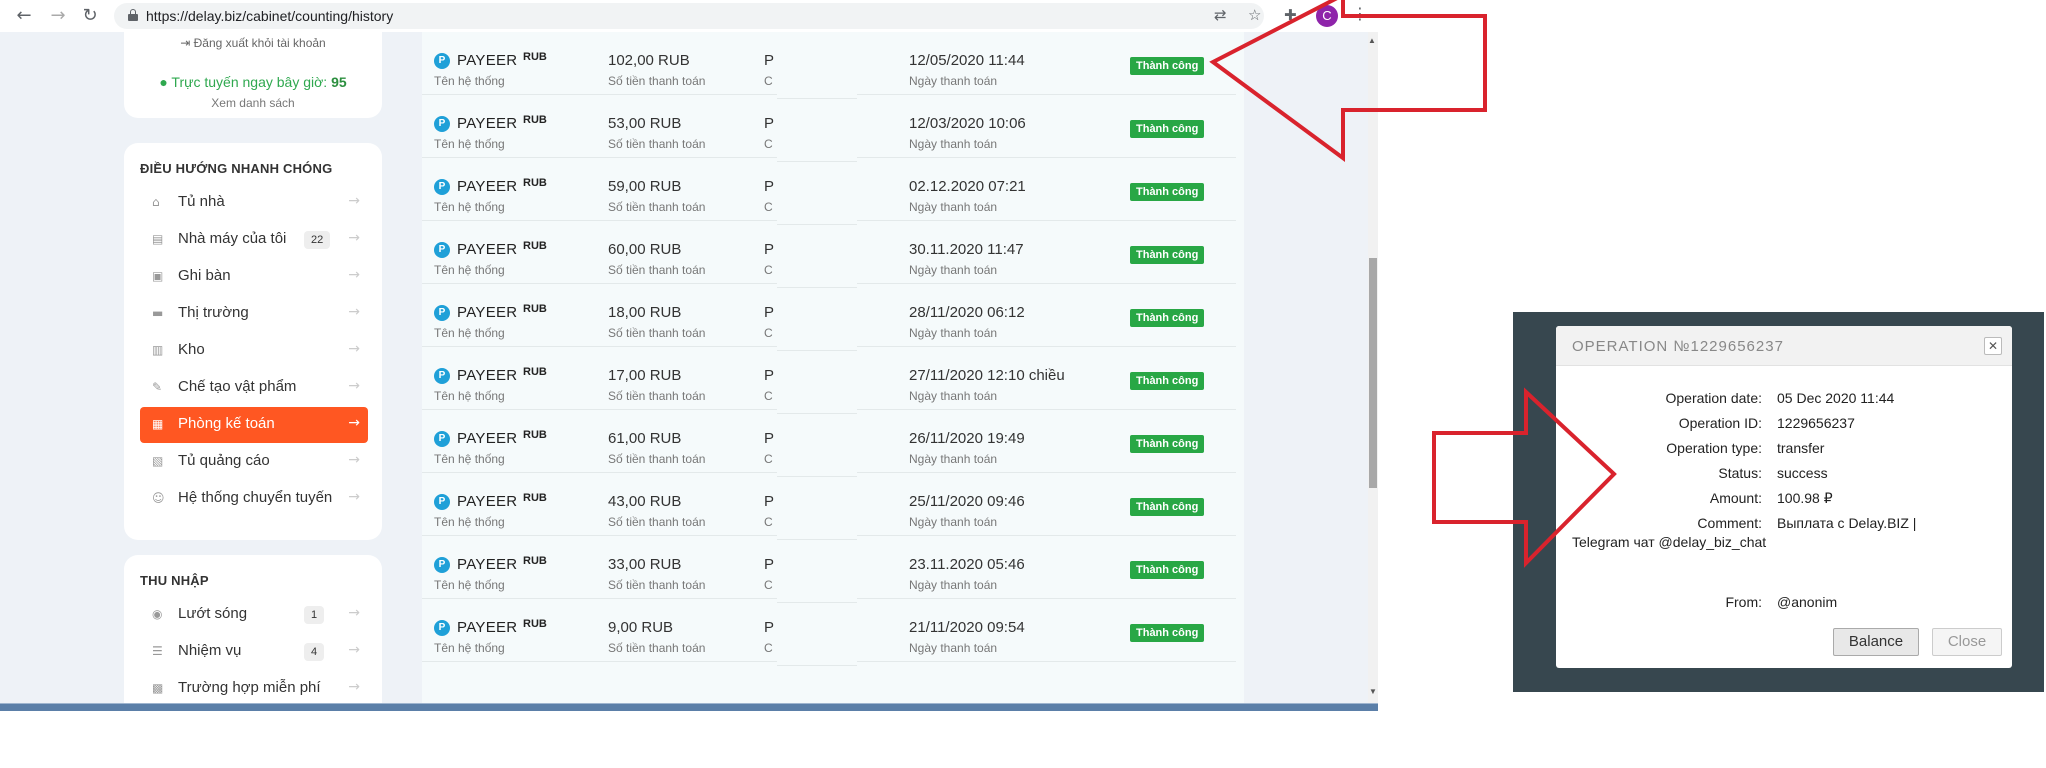  I want to click on sidebar-item: ▣ Ghi bàn →, so click(254, 277).